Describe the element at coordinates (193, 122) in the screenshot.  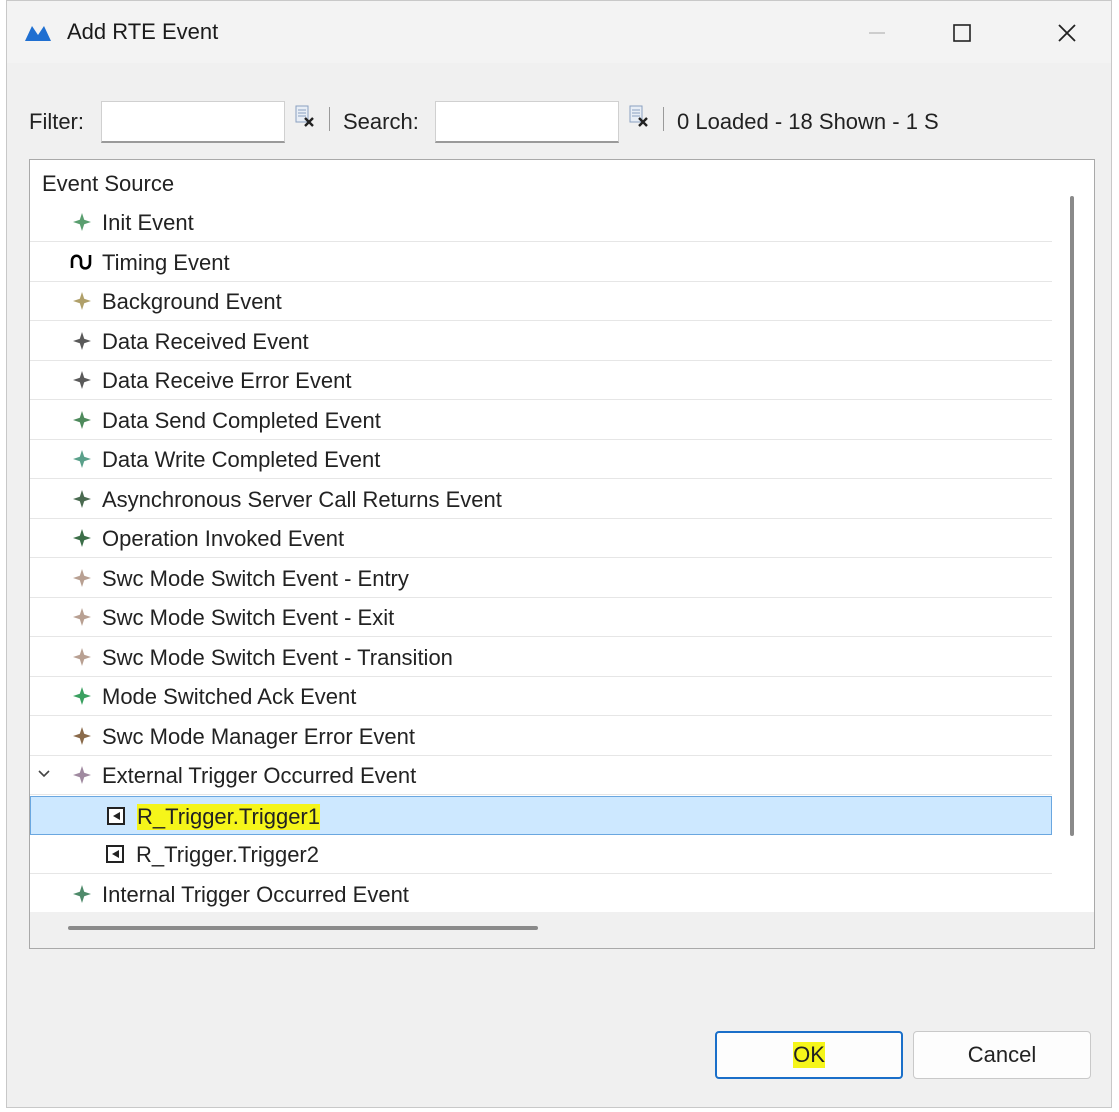
I see `filter-input` at that location.